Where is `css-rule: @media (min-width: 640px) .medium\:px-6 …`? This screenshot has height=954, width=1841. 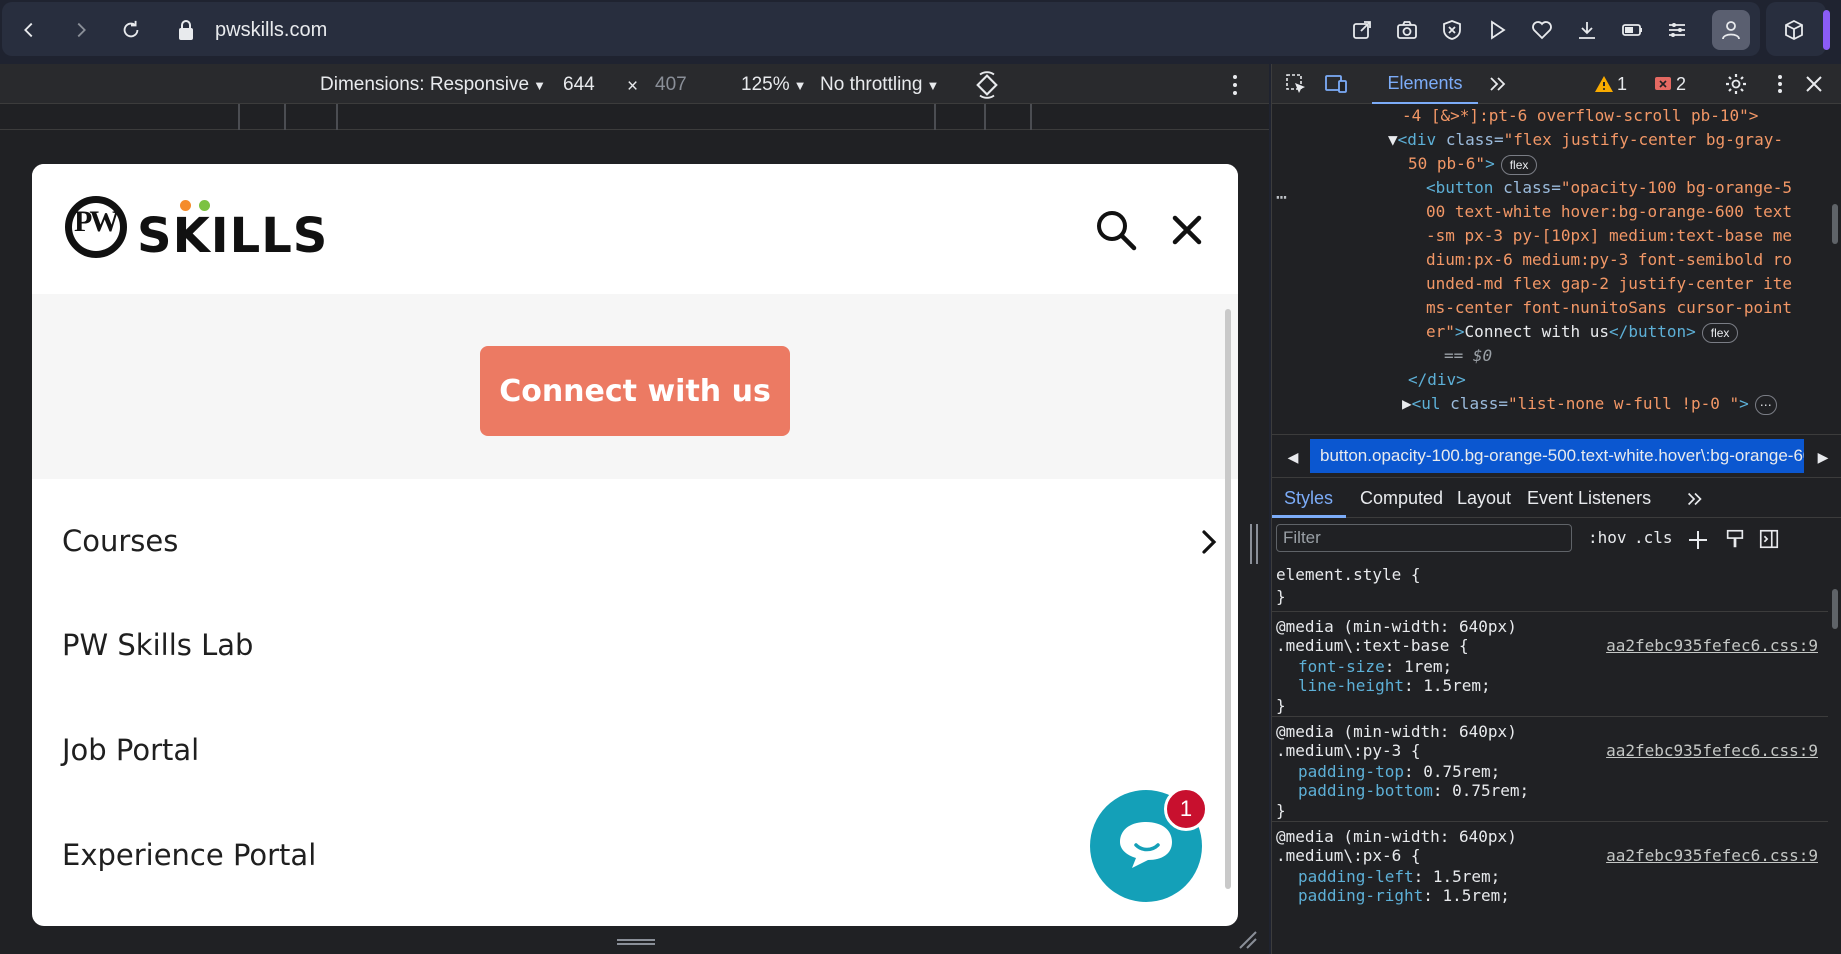 css-rule: @media (min-width: 640px) .medium\:px-6 … is located at coordinates (1550, 874).